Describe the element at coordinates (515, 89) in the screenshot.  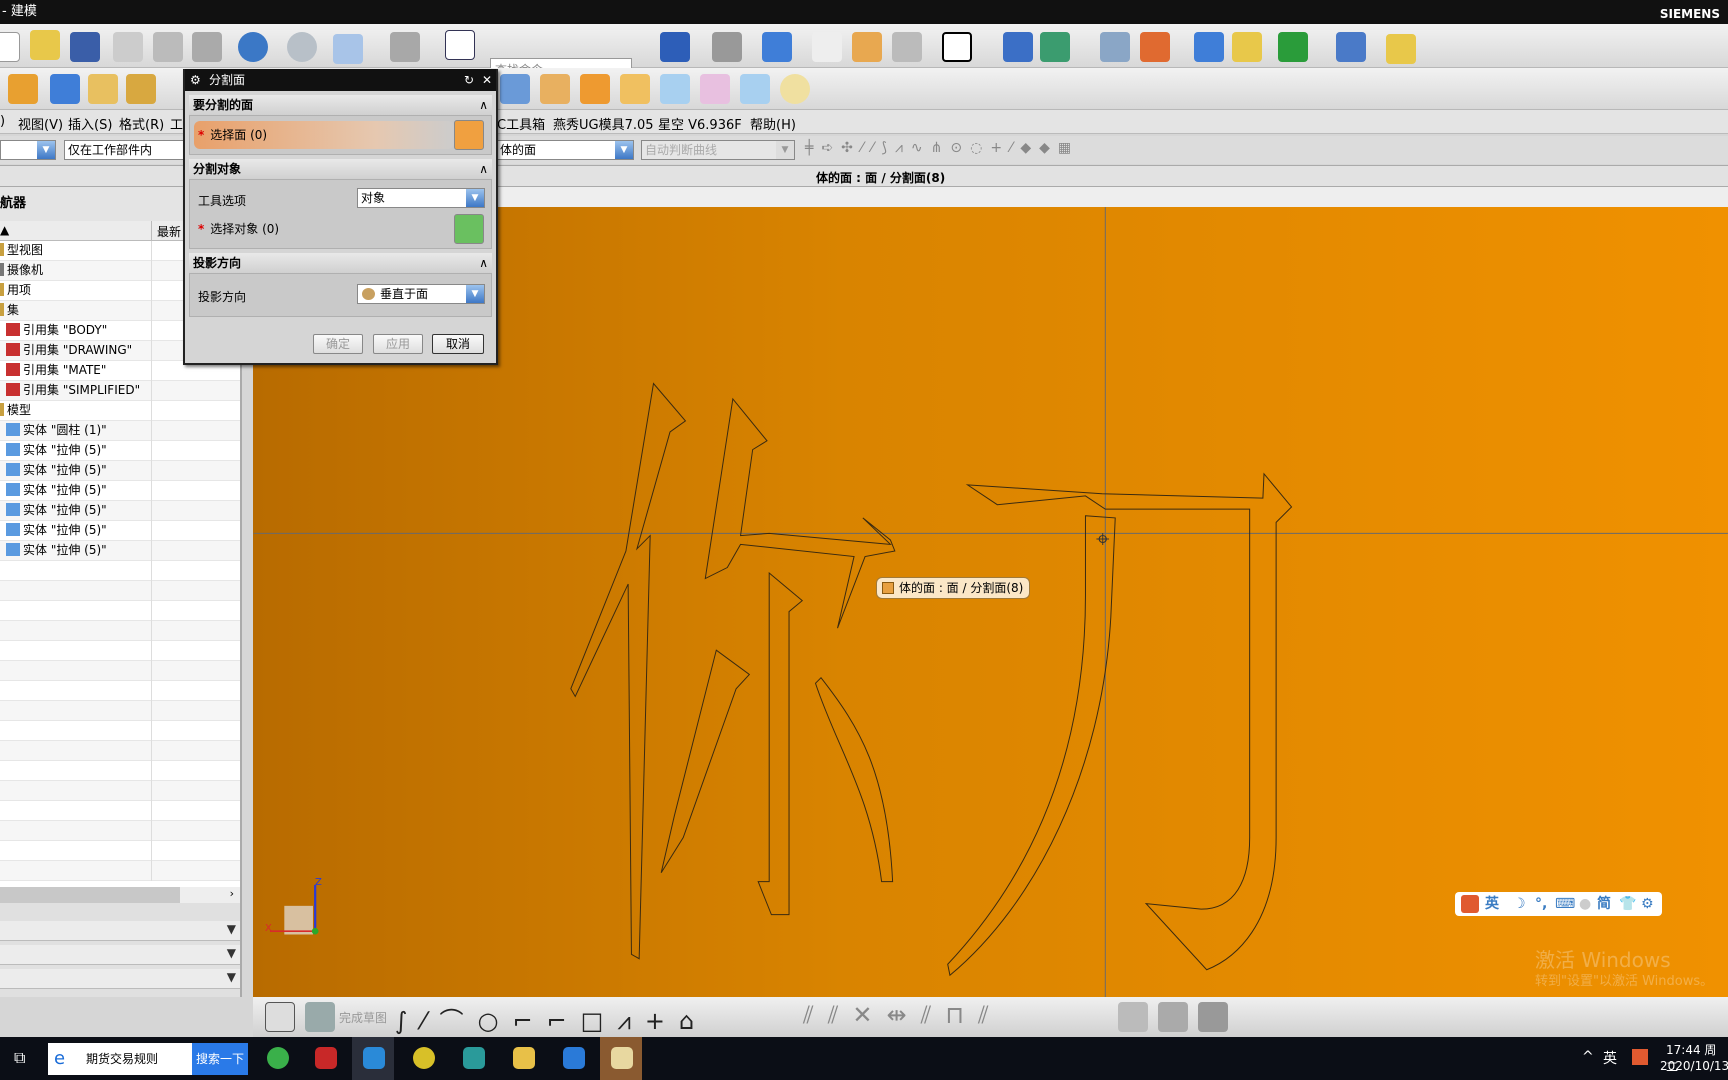
I see `pad-icon` at that location.